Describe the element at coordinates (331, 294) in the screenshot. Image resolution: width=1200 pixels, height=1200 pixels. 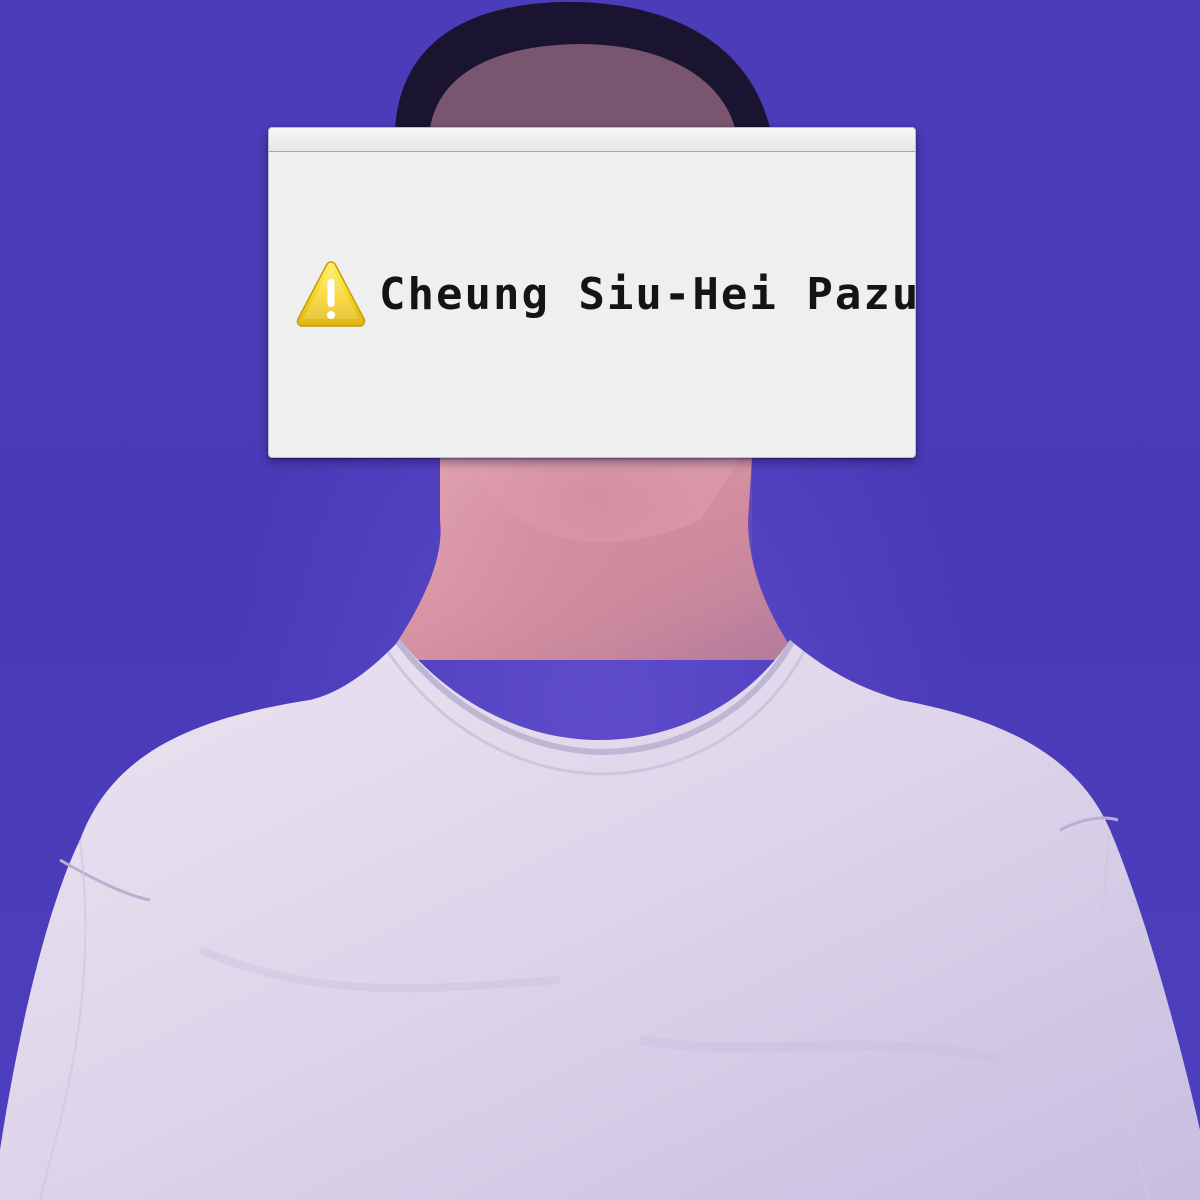
I see `warning-icon` at that location.